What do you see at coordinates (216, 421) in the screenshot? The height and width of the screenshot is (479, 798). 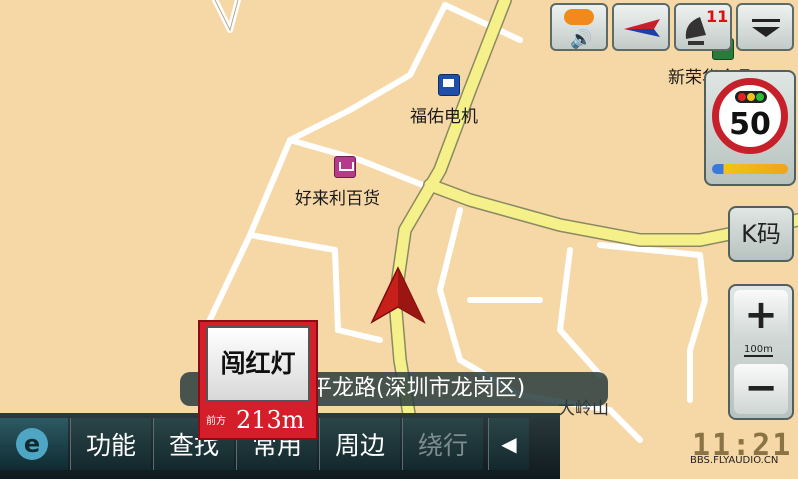 I see `alert-prefix: 前方` at bounding box center [216, 421].